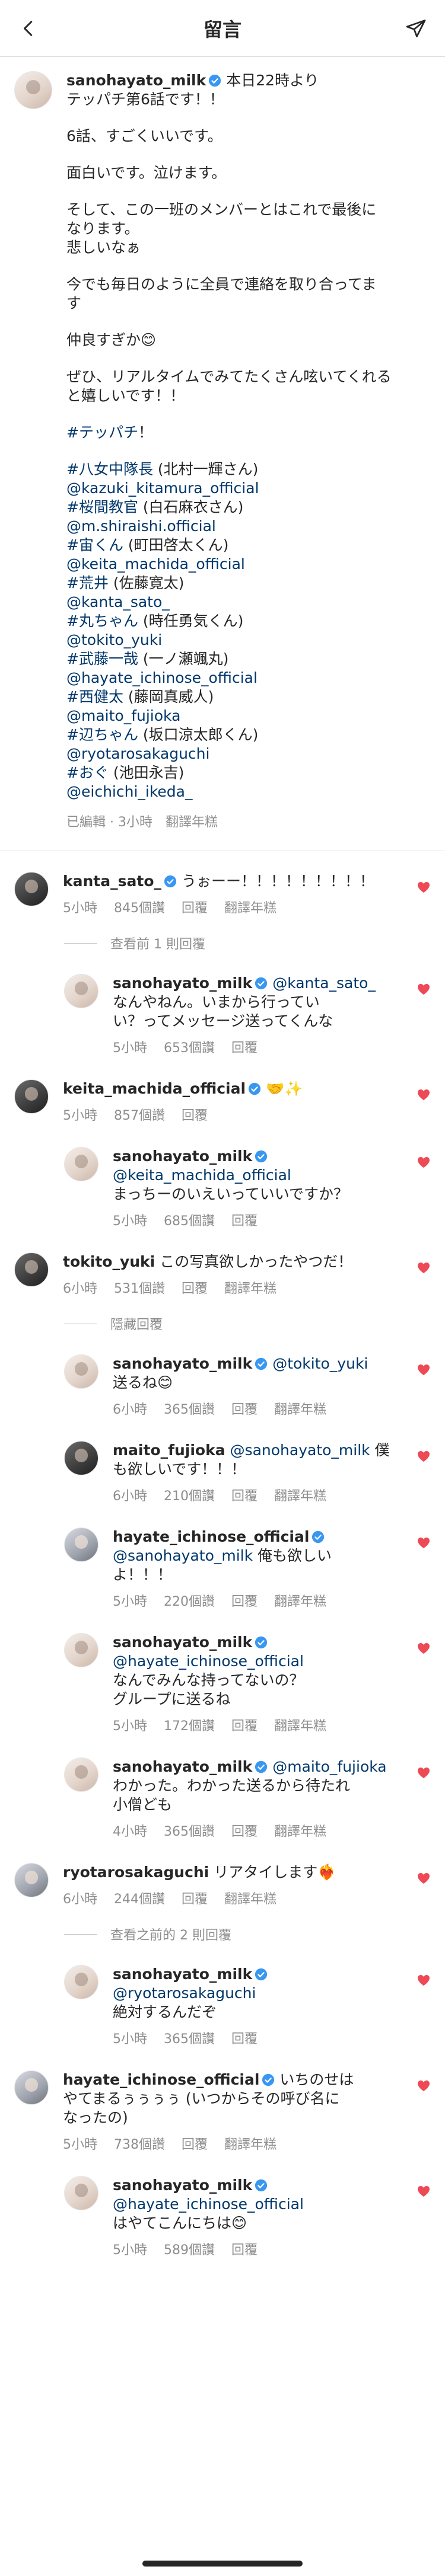 This screenshot has height=2576, width=445. What do you see at coordinates (109, 469) in the screenshot?
I see `mention-link: #八女中隊長` at bounding box center [109, 469].